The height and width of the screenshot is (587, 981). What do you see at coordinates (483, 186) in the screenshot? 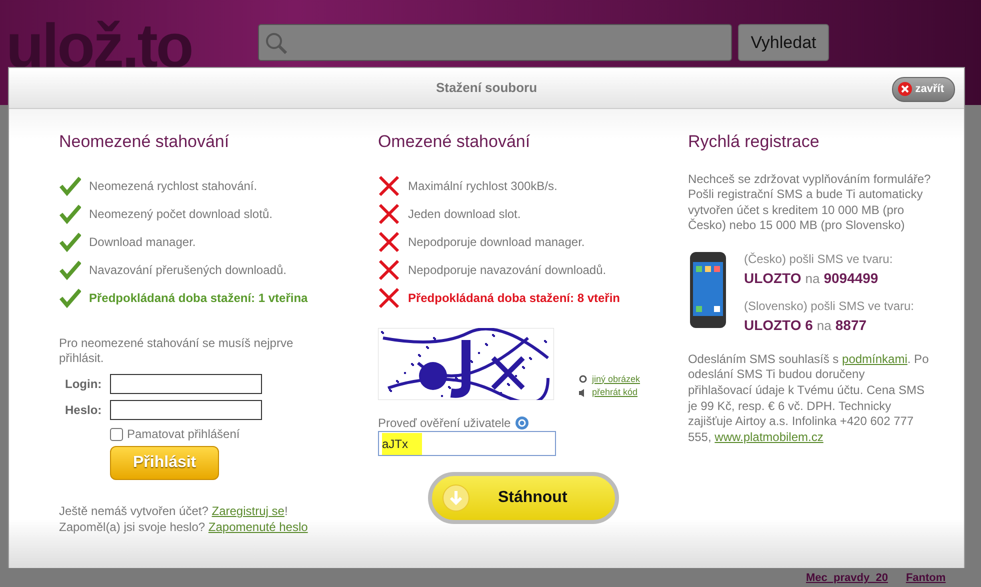
I see `feature-text: Maximální rychlost 300kB/s.` at bounding box center [483, 186].